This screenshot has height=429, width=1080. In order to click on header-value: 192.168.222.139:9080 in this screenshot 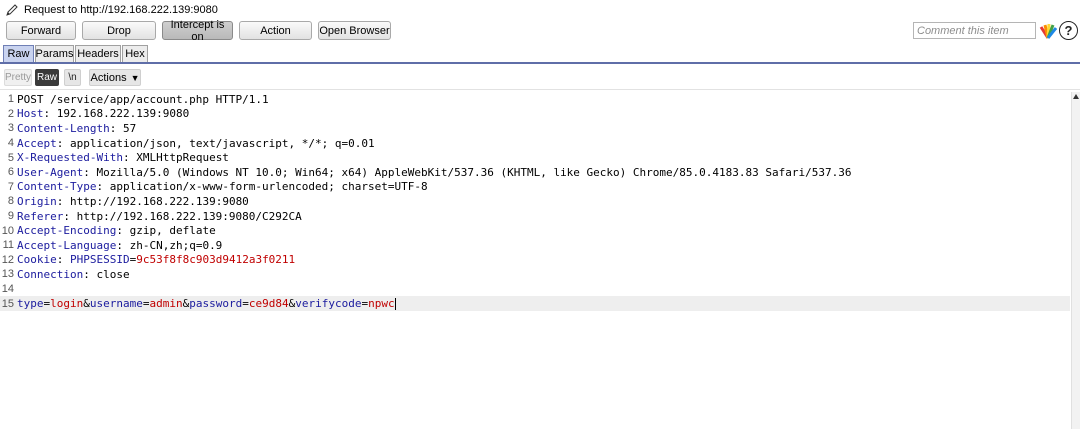, I will do `click(123, 114)`.